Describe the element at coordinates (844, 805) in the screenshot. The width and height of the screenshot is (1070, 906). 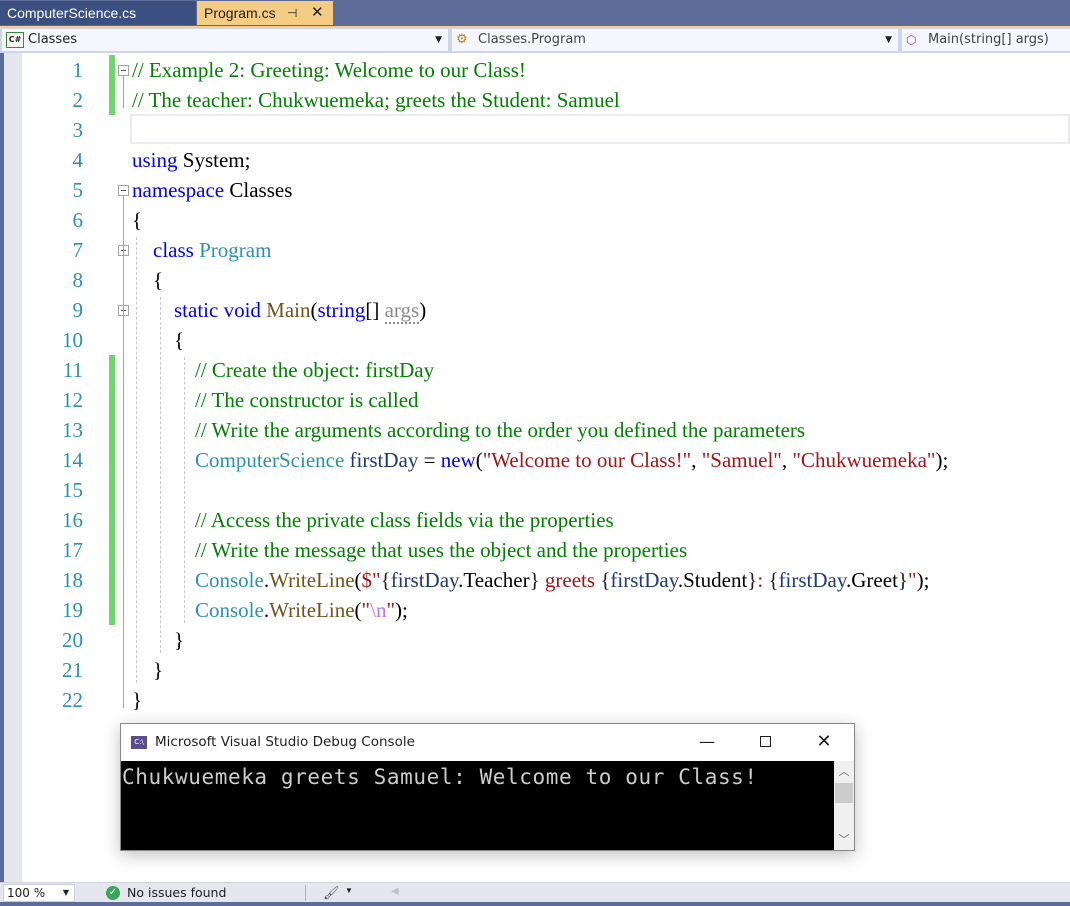
I see `console-scrollbar: ︿ ﹀` at that location.